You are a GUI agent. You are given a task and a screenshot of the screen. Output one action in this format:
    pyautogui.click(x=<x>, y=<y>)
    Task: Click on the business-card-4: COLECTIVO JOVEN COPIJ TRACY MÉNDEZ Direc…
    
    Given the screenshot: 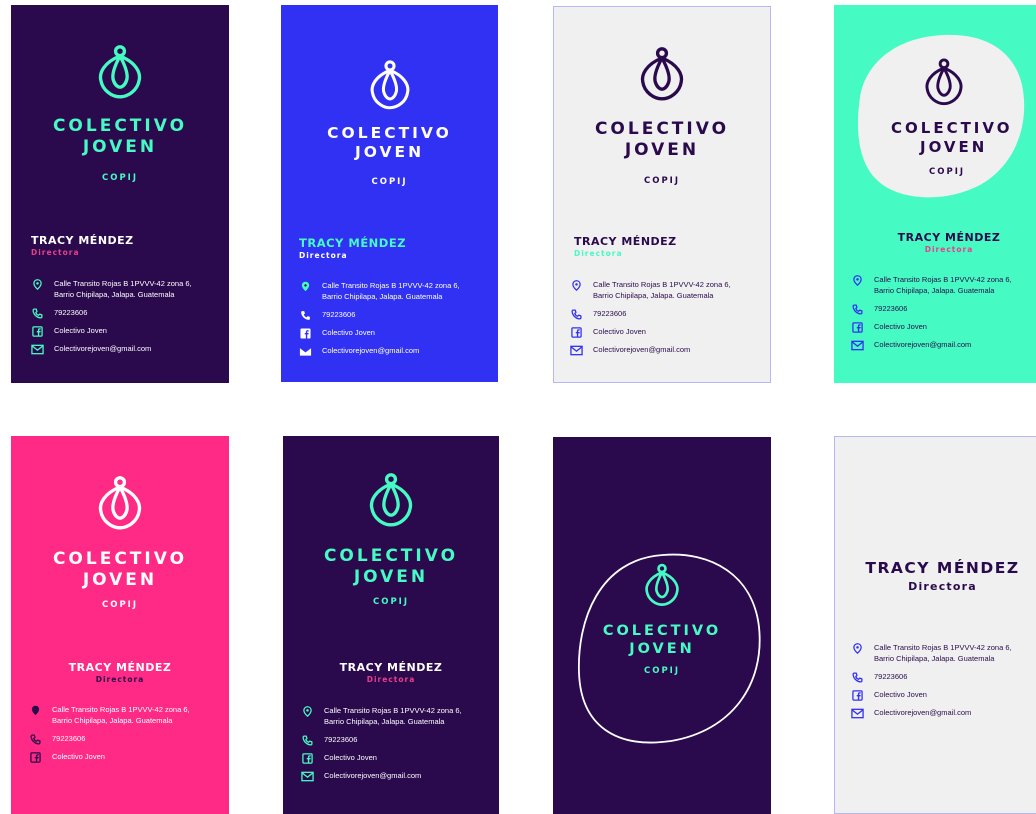 What is the action you would take?
    pyautogui.click(x=935, y=194)
    